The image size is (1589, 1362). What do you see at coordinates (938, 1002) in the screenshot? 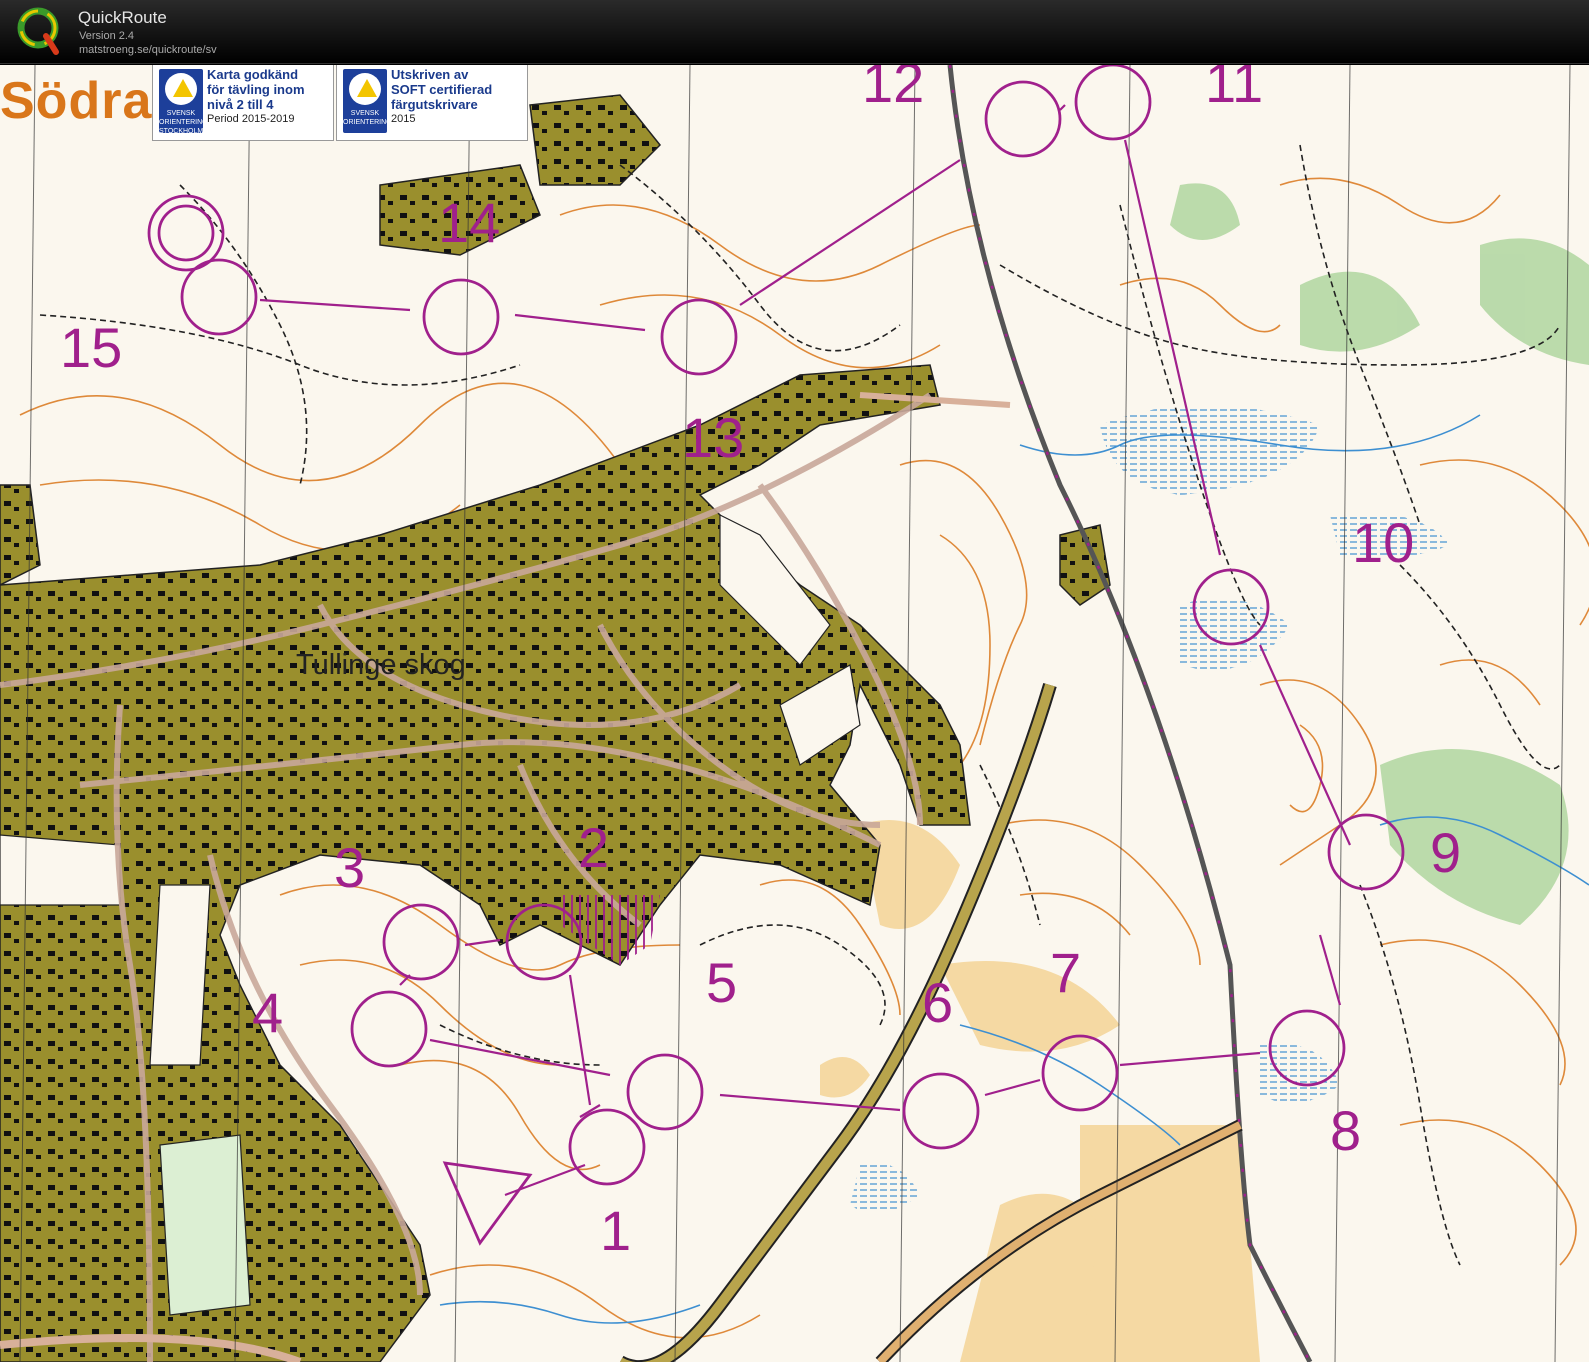
I see `control-number-6: 6` at bounding box center [938, 1002].